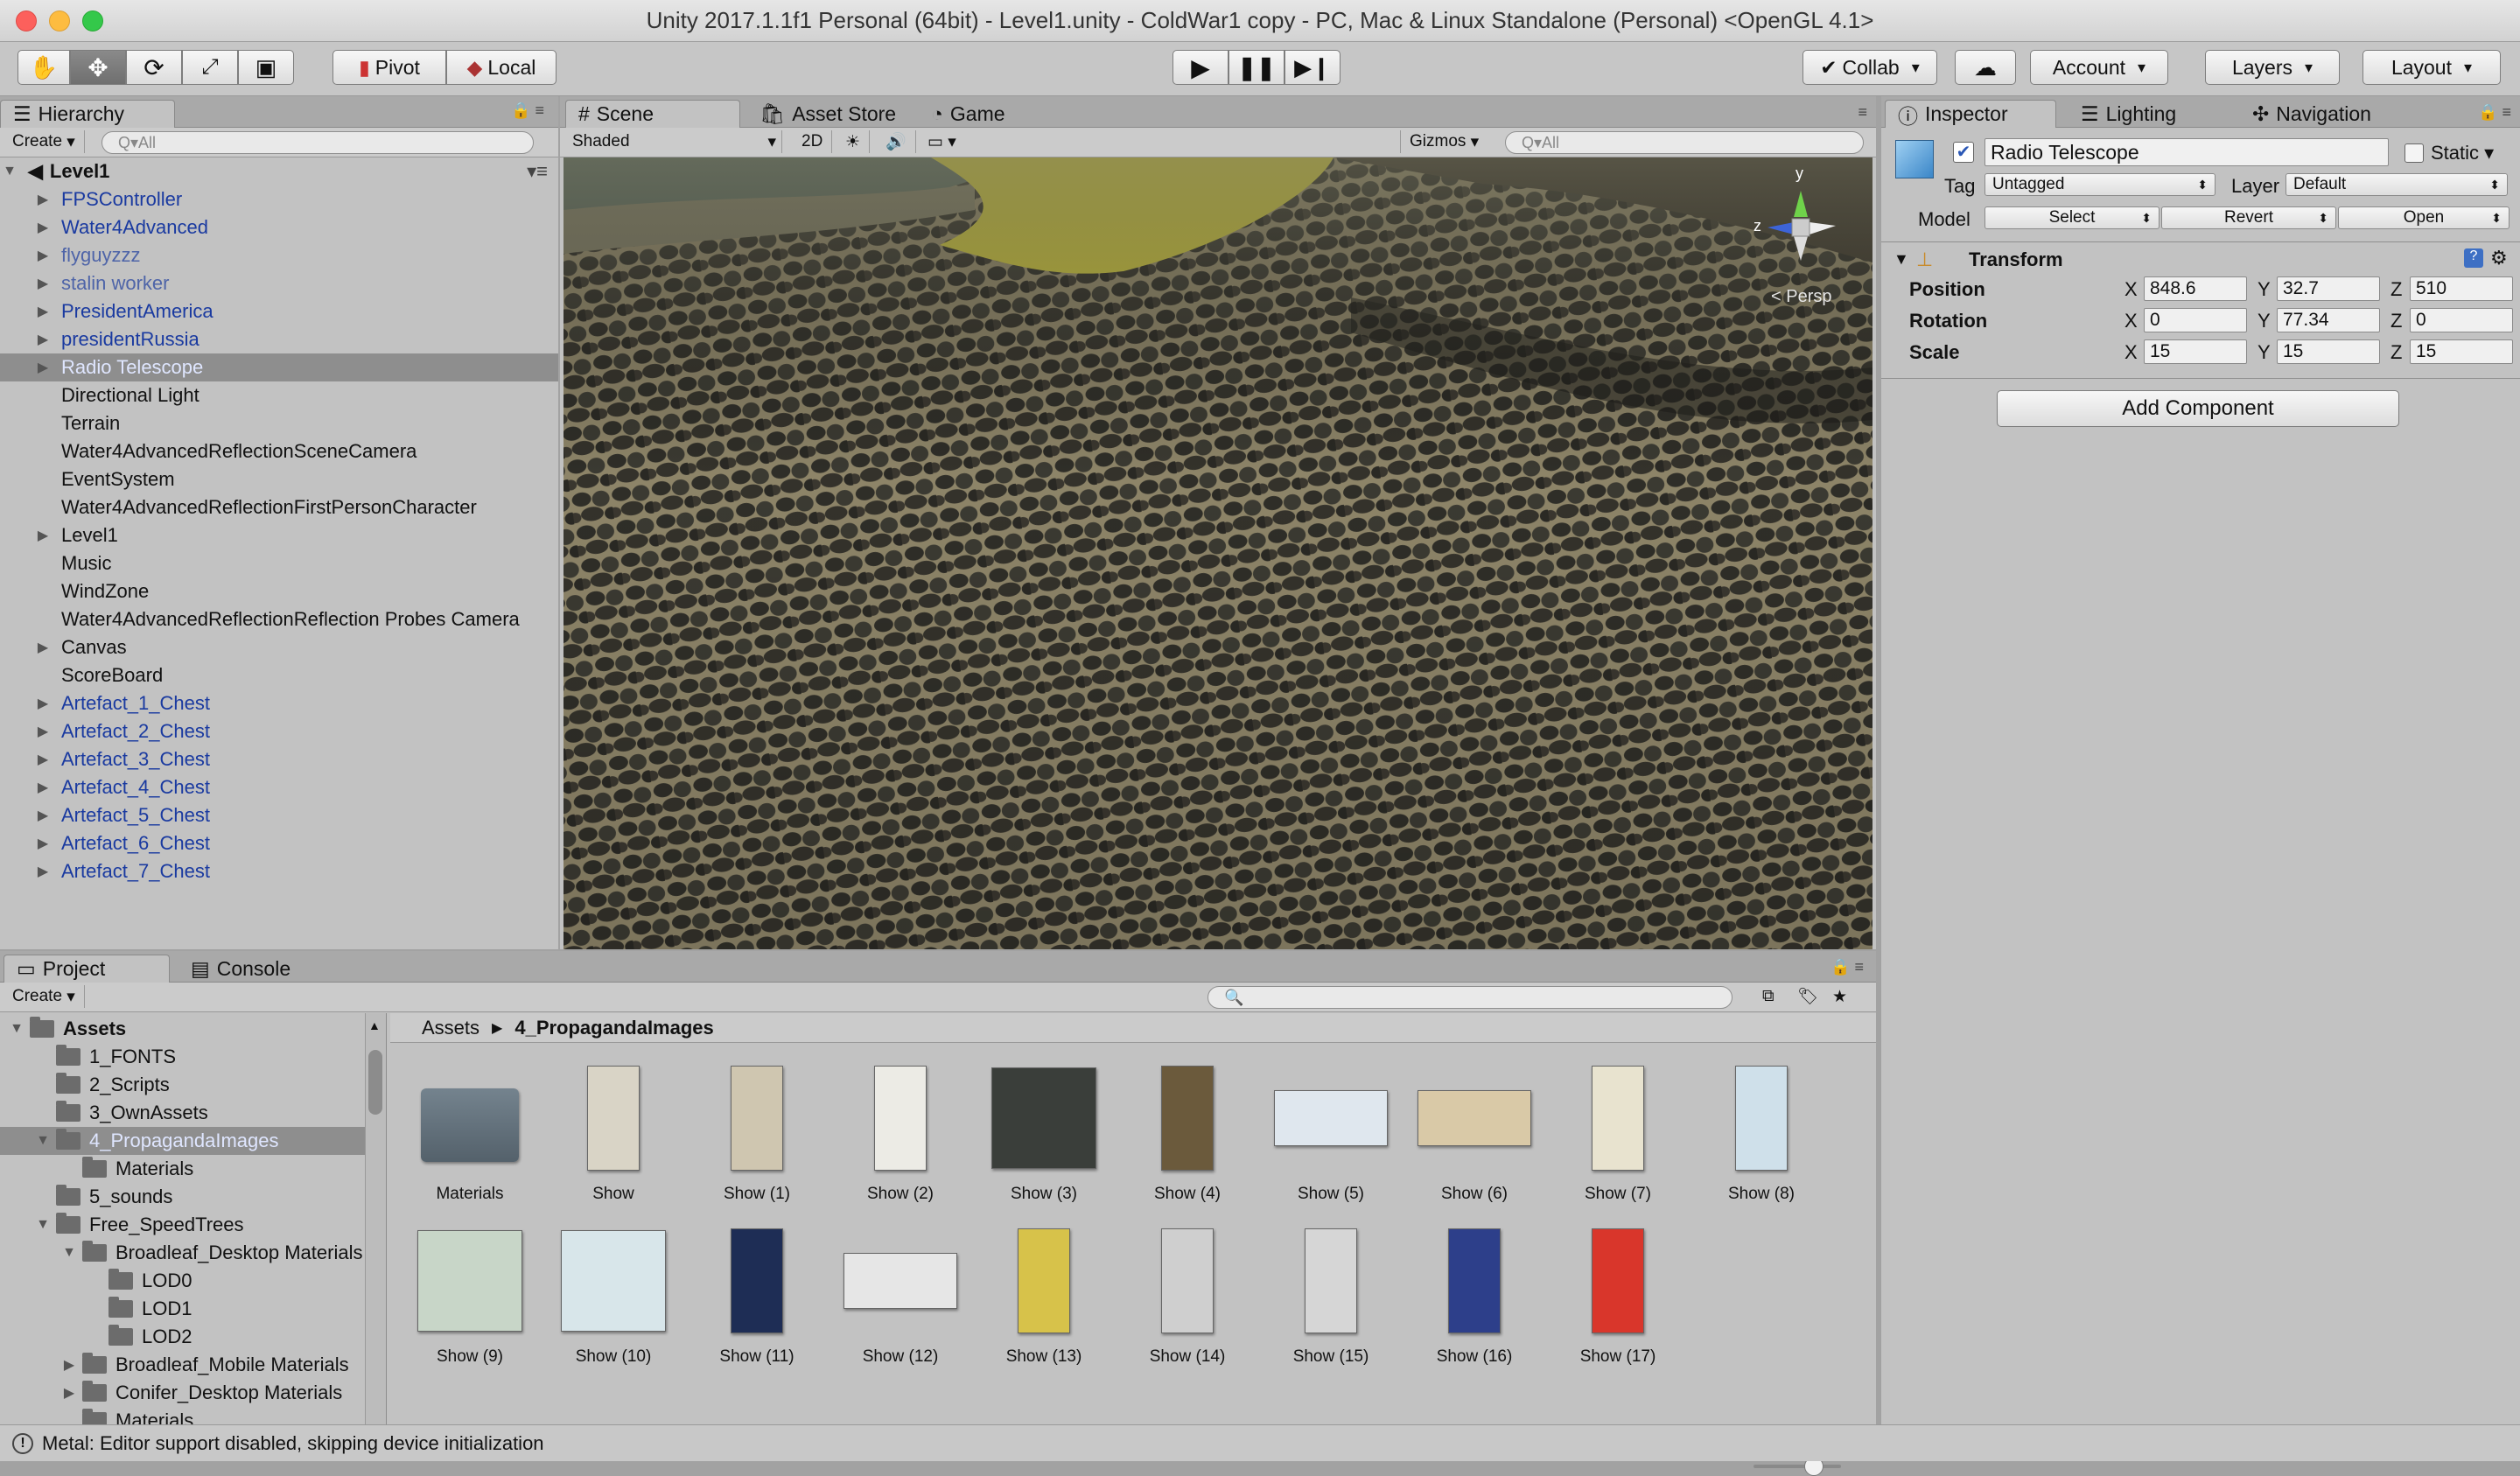  Describe the element at coordinates (1840, 996) in the screenshot. I see `favorite-star-icon: ★` at that location.